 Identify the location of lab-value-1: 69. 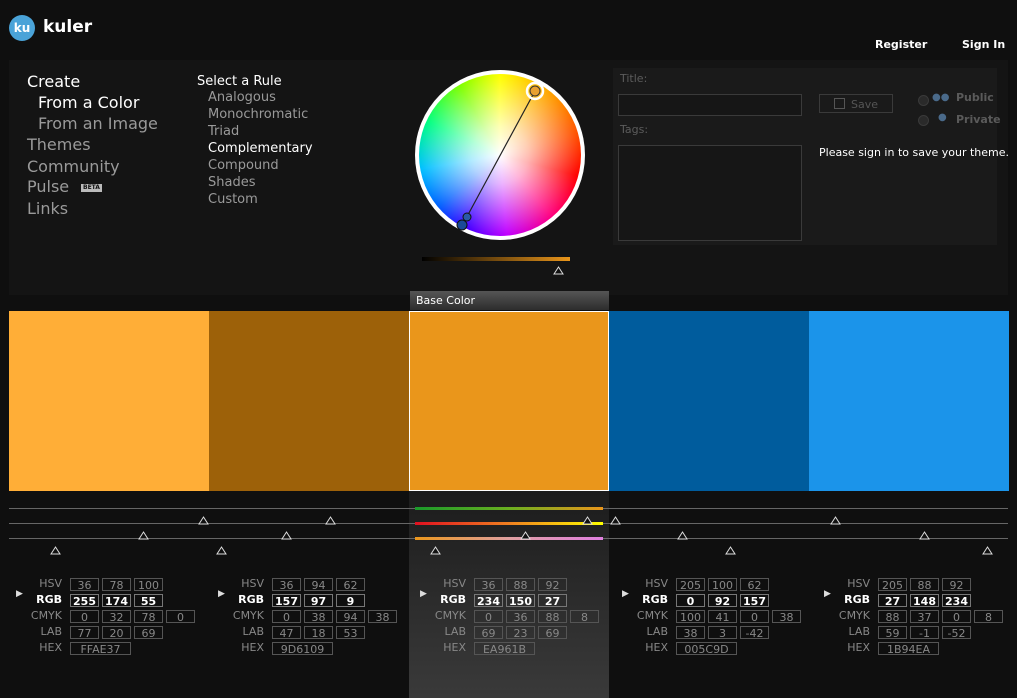
(488, 633).